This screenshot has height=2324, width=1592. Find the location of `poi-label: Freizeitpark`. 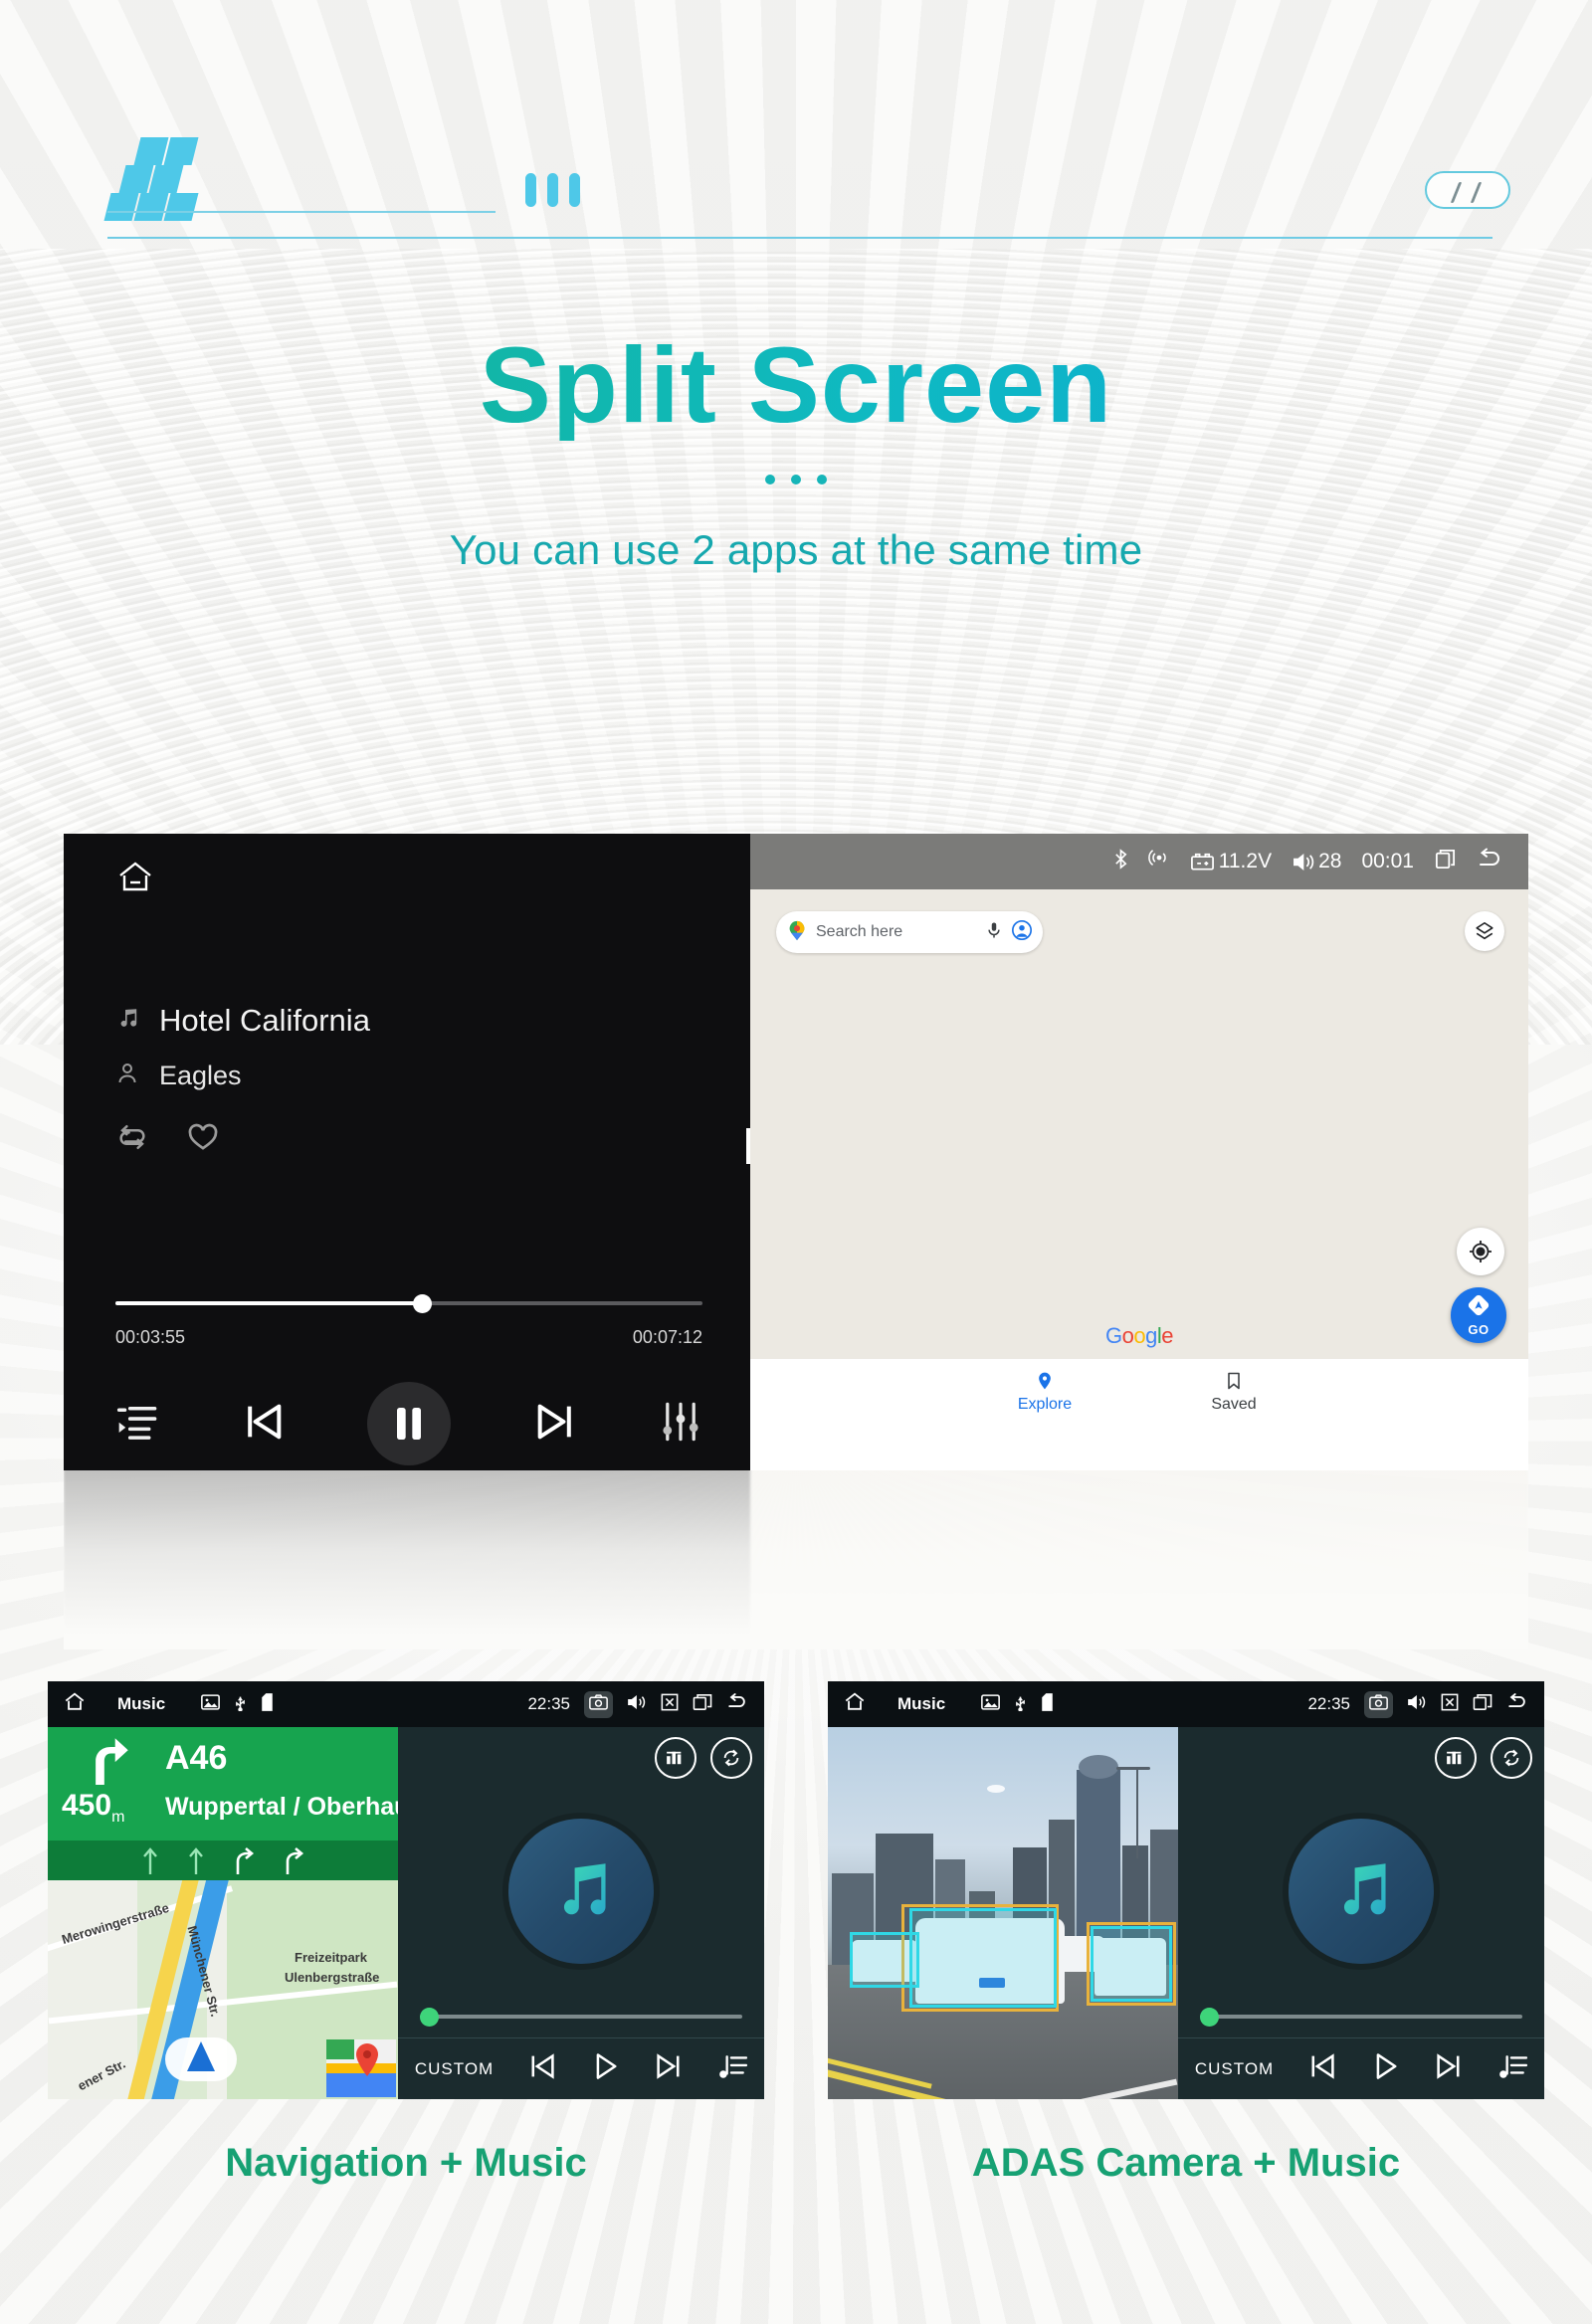

poi-label: Freizeitpark is located at coordinates (331, 1958).